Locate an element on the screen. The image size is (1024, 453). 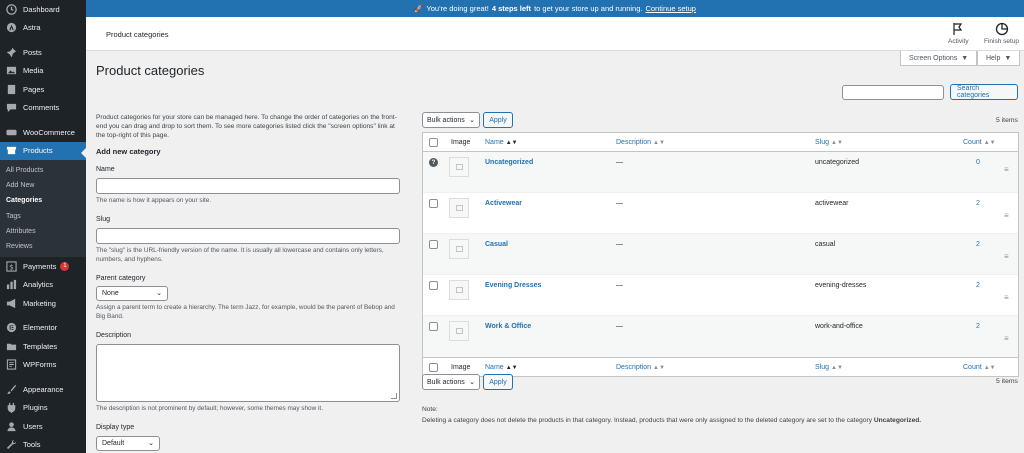
menu-payments: $ Payments 1 is located at coordinates (43, 266).